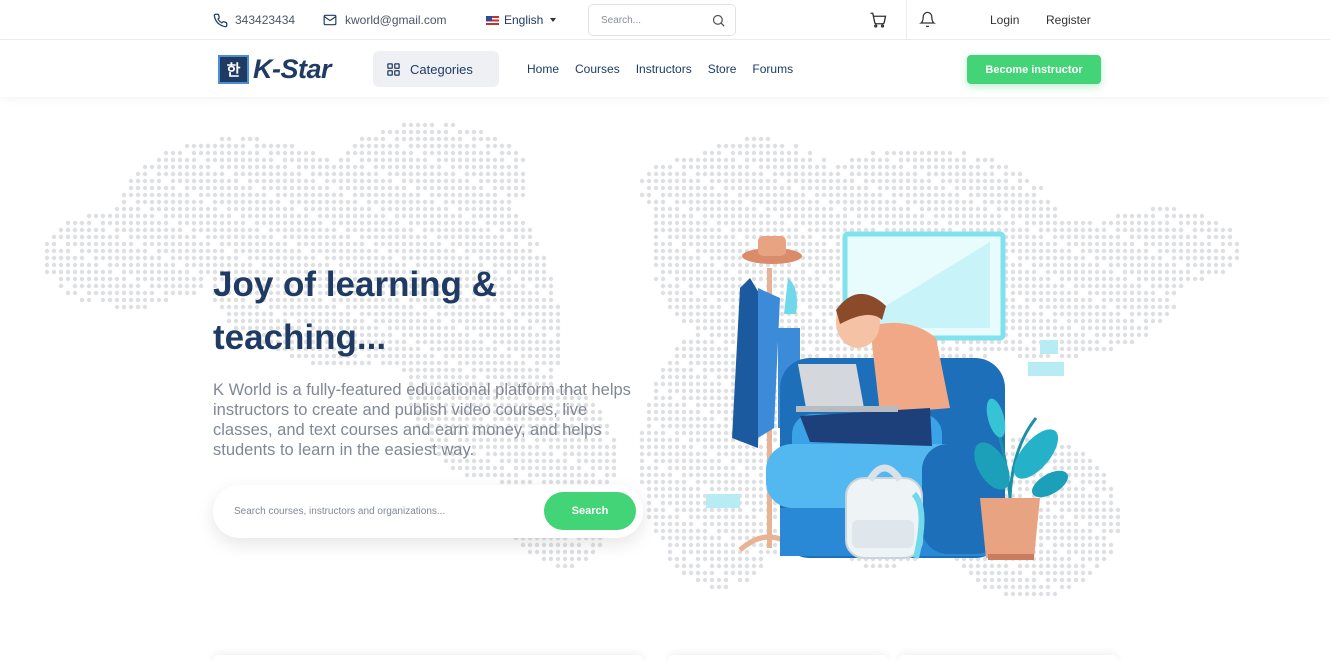 The image size is (1330, 661). I want to click on language-label: English, so click(524, 20).